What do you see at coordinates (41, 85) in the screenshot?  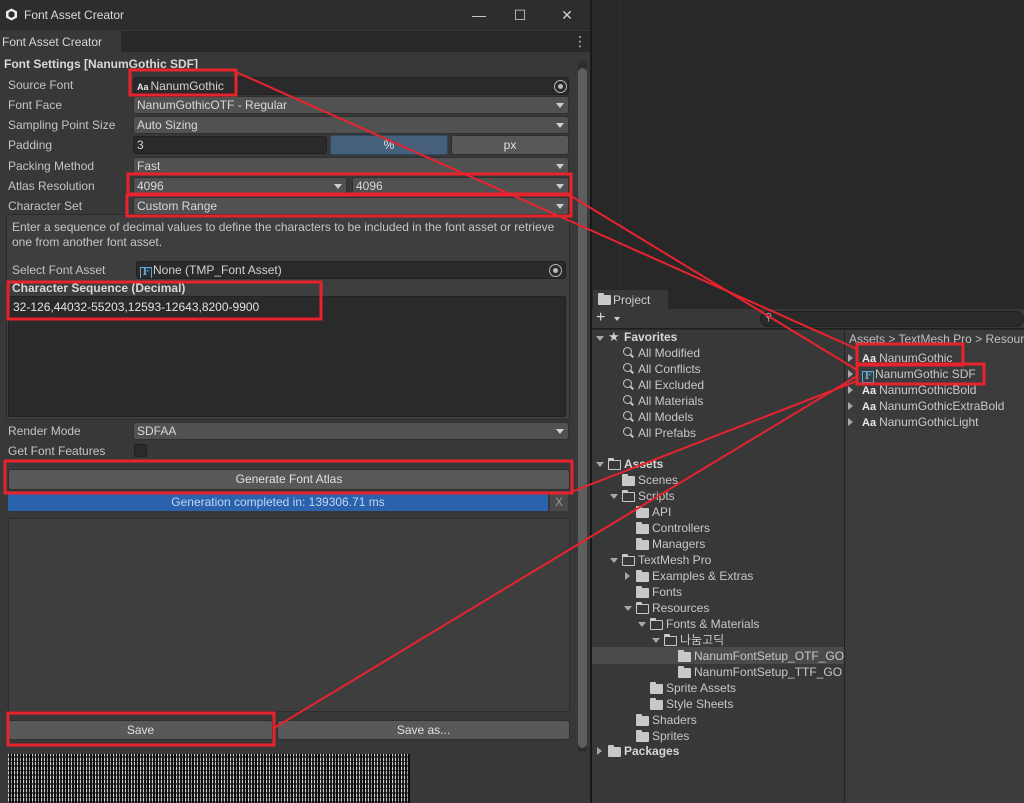 I see `source-font-label: Source Font` at bounding box center [41, 85].